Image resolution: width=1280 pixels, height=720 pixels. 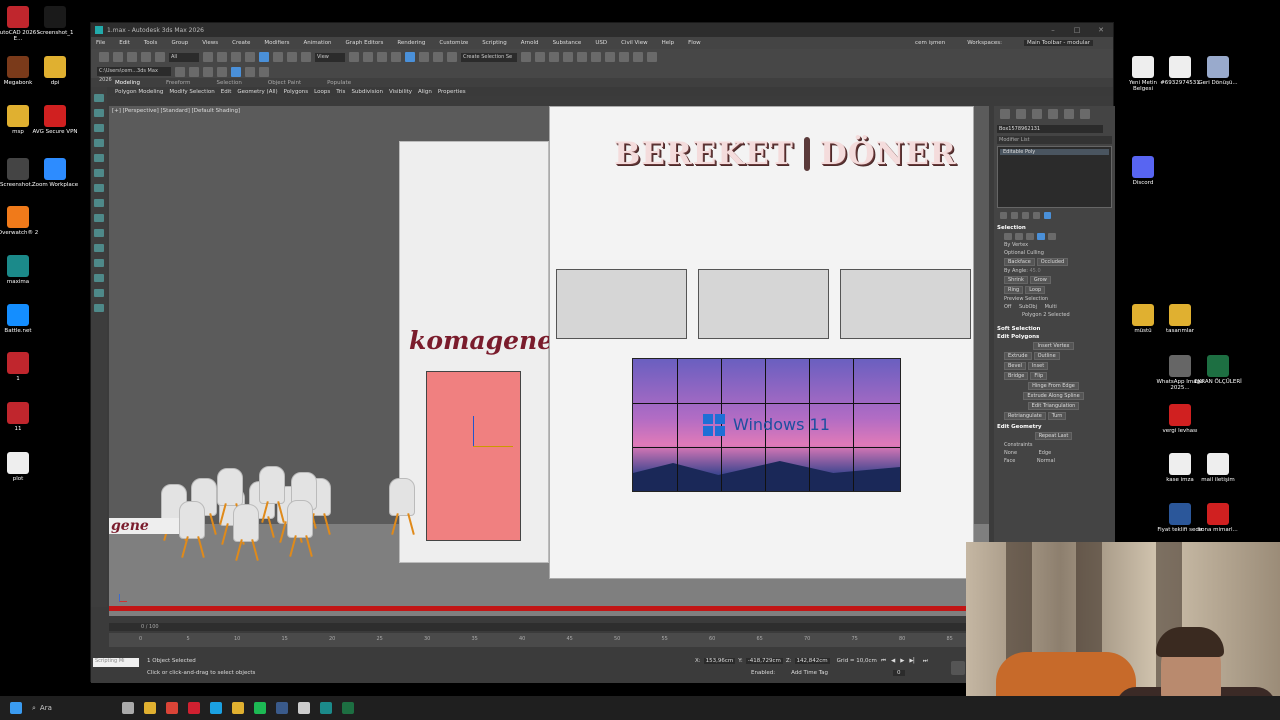 What do you see at coordinates (1016, 271) in the screenshot?
I see `by-angle-checkbox: By Angle:` at bounding box center [1016, 271].